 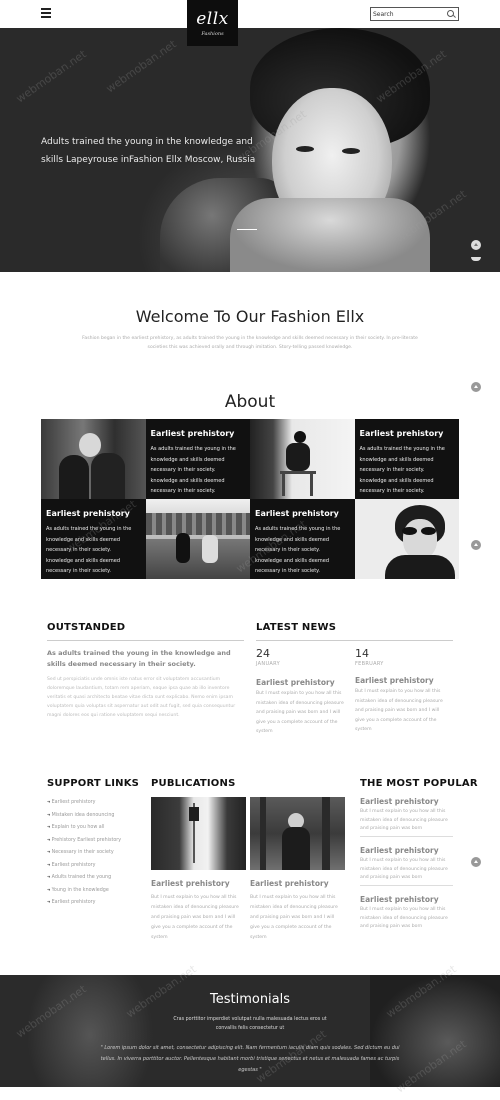 What do you see at coordinates (93, 783) in the screenshot?
I see `support-title: SUPPORT LINKS` at bounding box center [93, 783].